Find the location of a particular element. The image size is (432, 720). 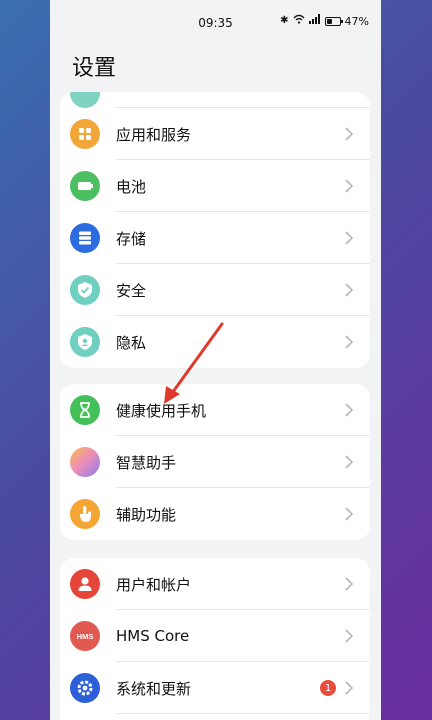

settings-row-battery: 电池 is located at coordinates (215, 186).